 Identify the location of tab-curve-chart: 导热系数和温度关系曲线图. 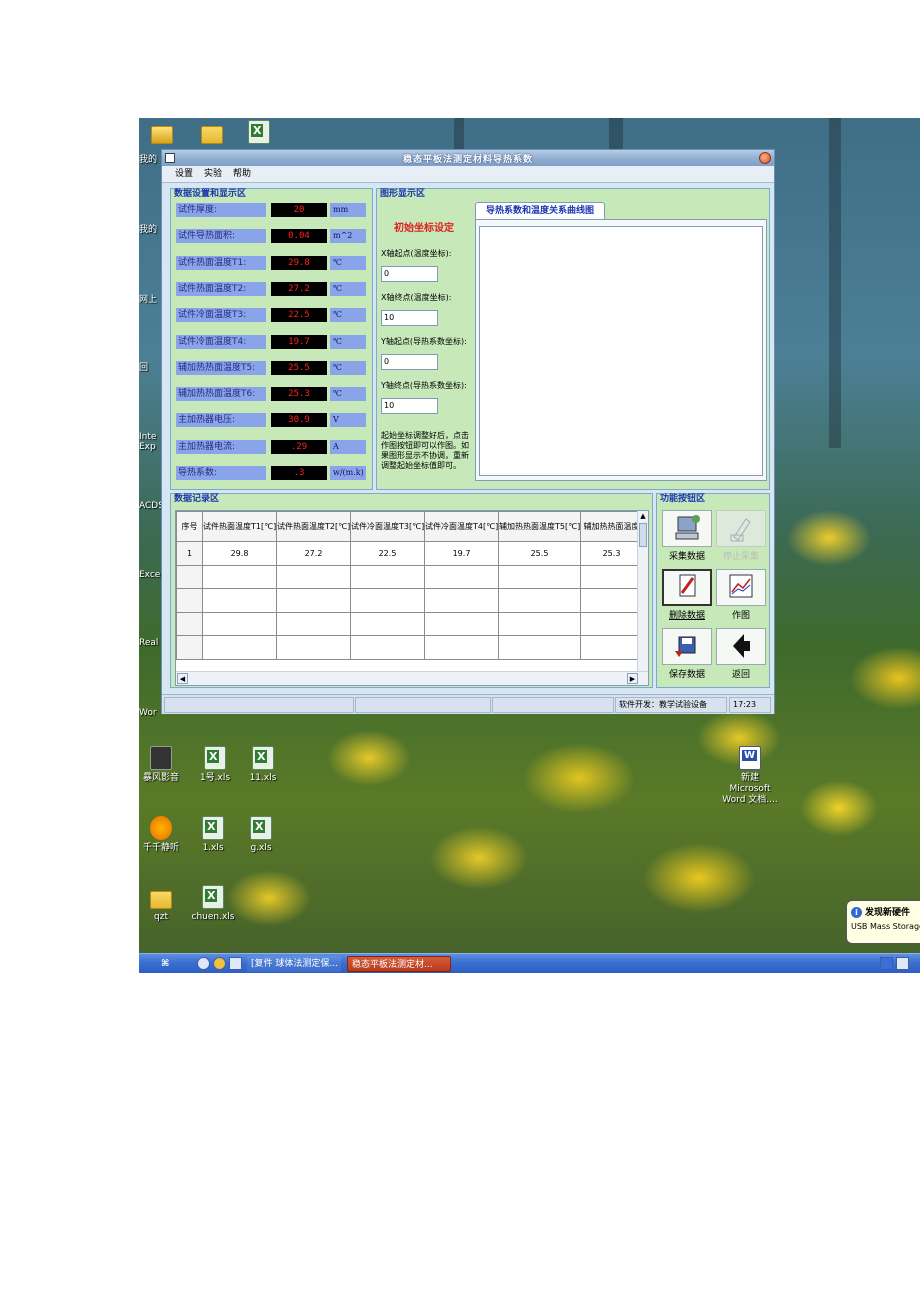
(540, 211).